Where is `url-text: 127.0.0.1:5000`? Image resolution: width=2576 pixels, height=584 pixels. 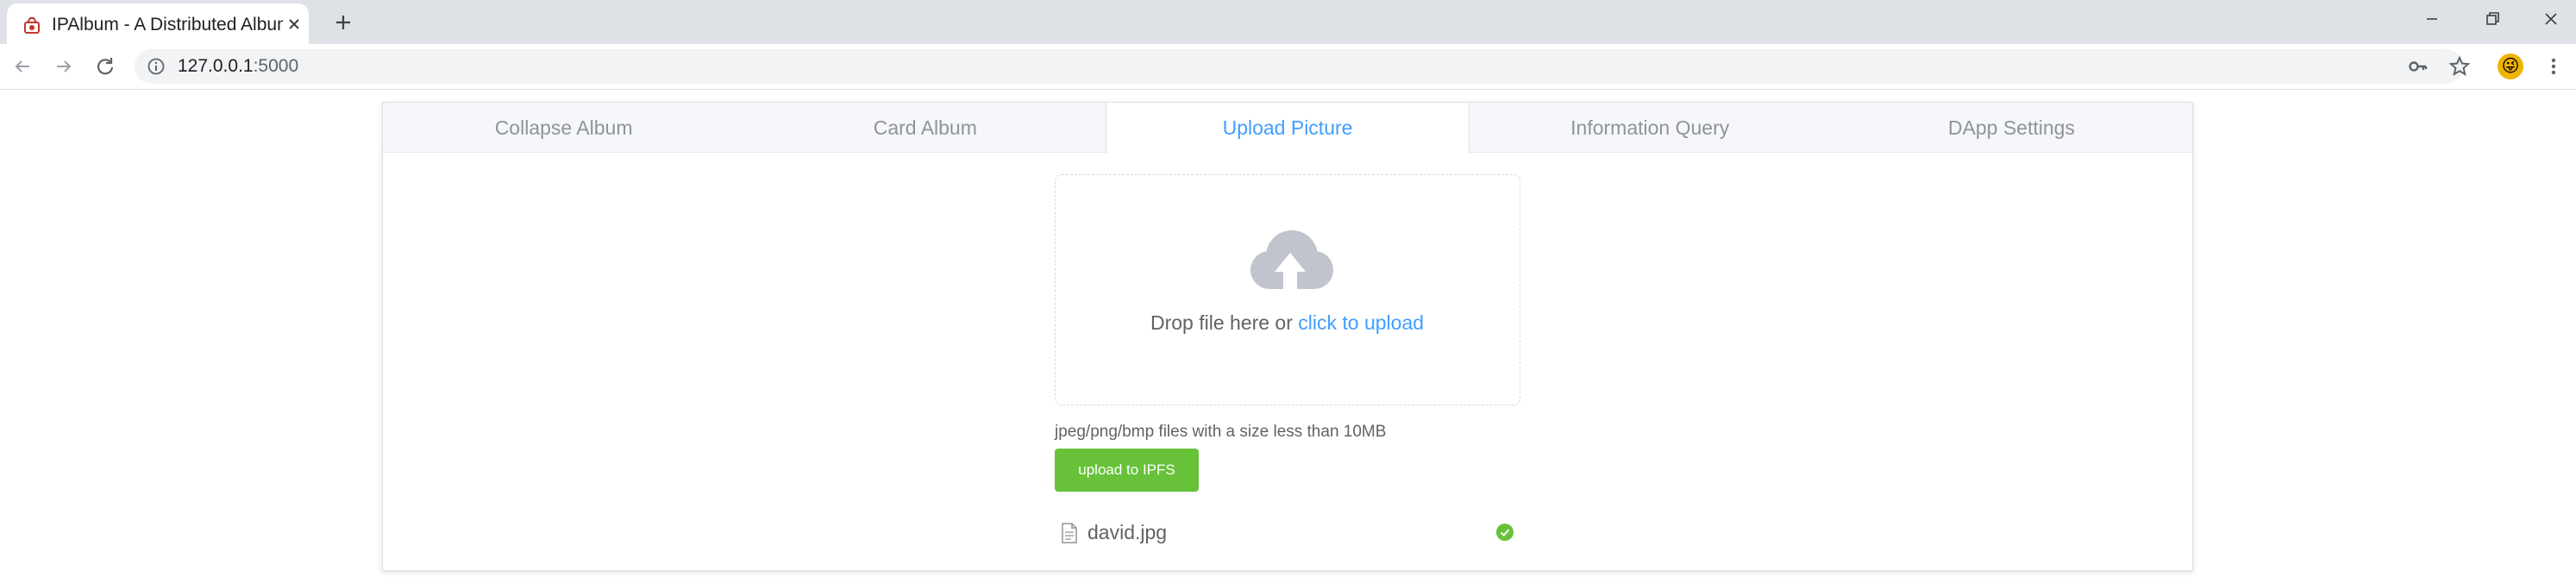 url-text: 127.0.0.1:5000 is located at coordinates (238, 66).